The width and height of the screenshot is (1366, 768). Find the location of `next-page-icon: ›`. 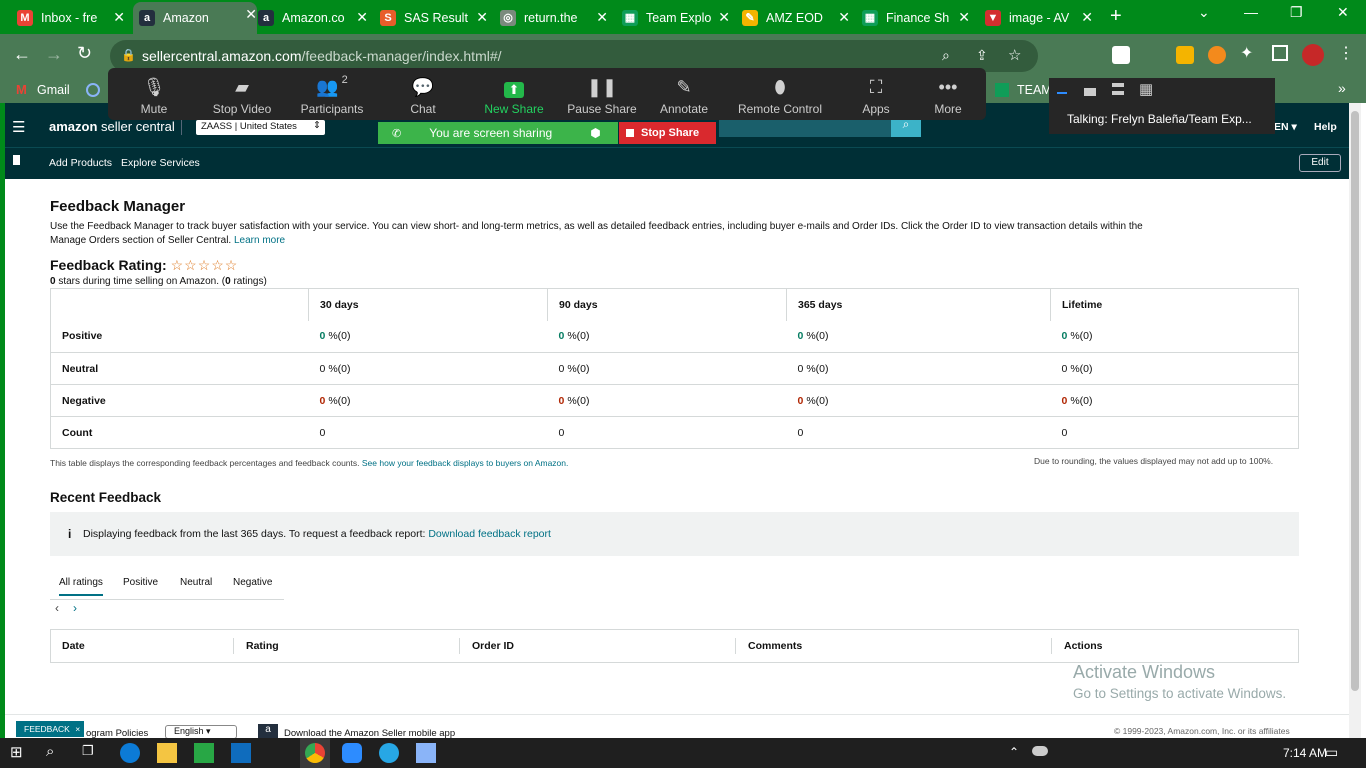

next-page-icon: › is located at coordinates (75, 608).